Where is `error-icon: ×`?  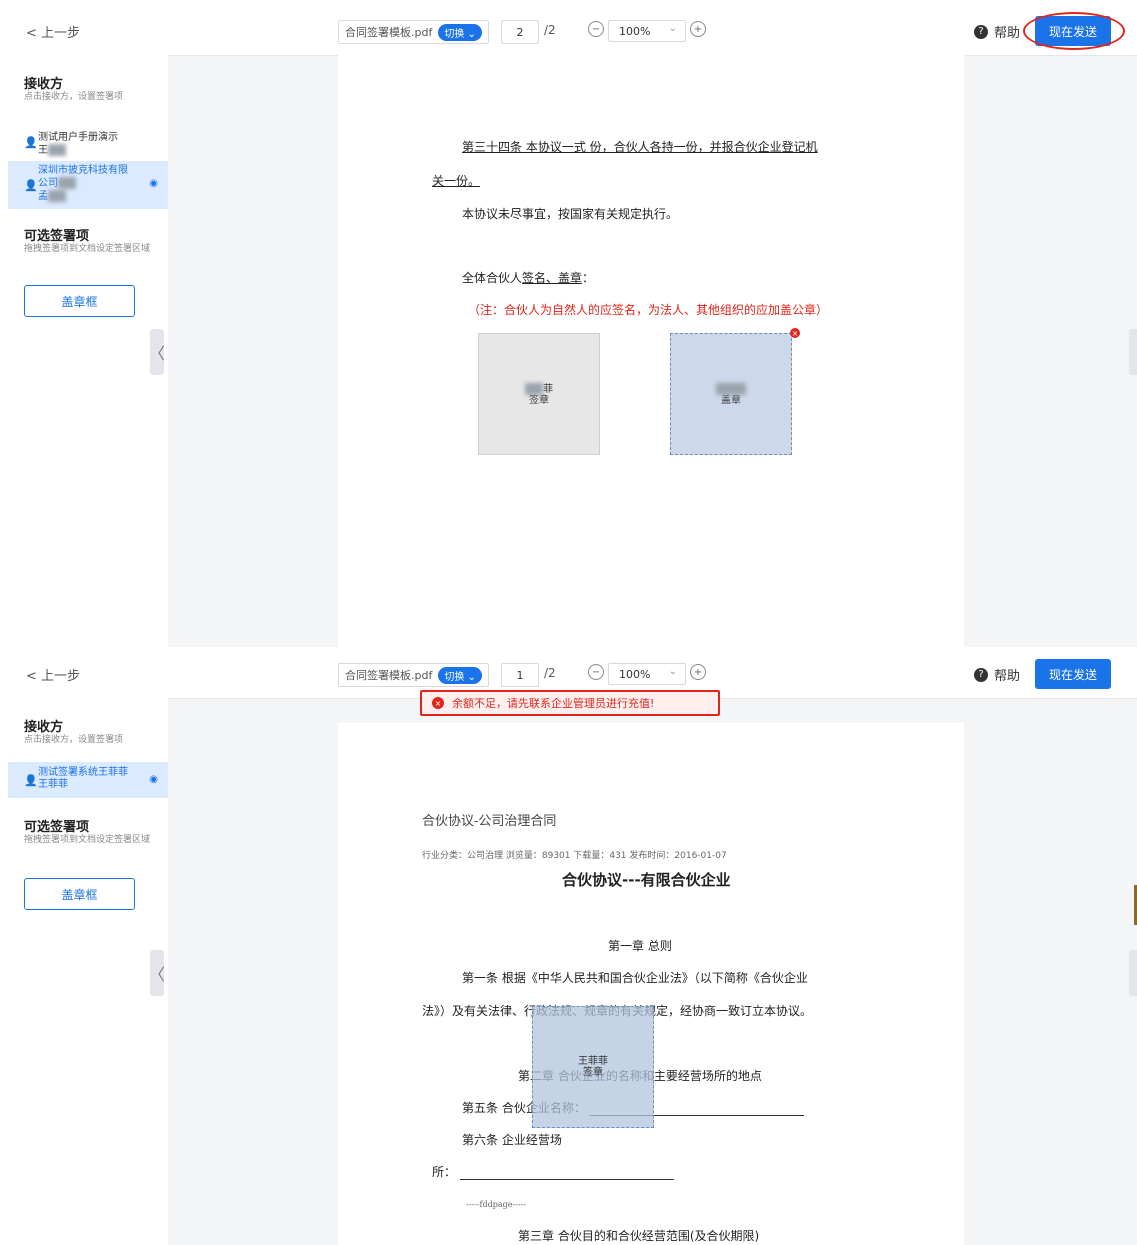 error-icon: × is located at coordinates (438, 703).